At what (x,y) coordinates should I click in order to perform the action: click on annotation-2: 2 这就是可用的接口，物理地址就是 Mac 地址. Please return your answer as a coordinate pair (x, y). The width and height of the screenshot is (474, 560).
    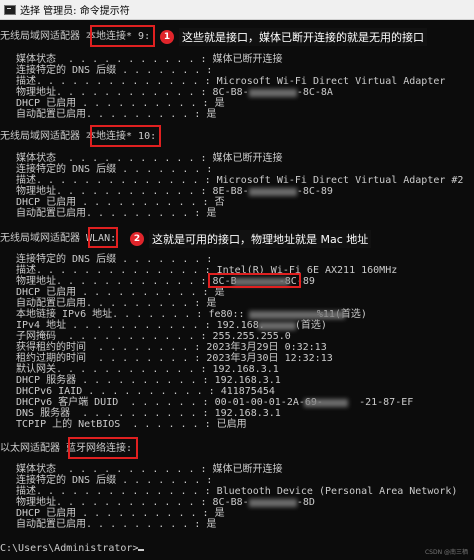
    Looking at the image, I should click on (251, 239).